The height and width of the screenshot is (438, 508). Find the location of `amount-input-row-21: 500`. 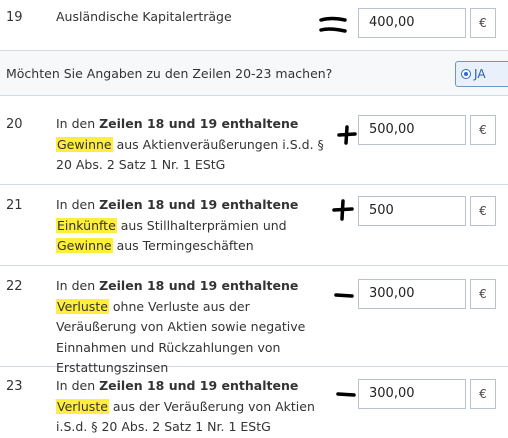

amount-input-row-21: 500 is located at coordinates (412, 211).